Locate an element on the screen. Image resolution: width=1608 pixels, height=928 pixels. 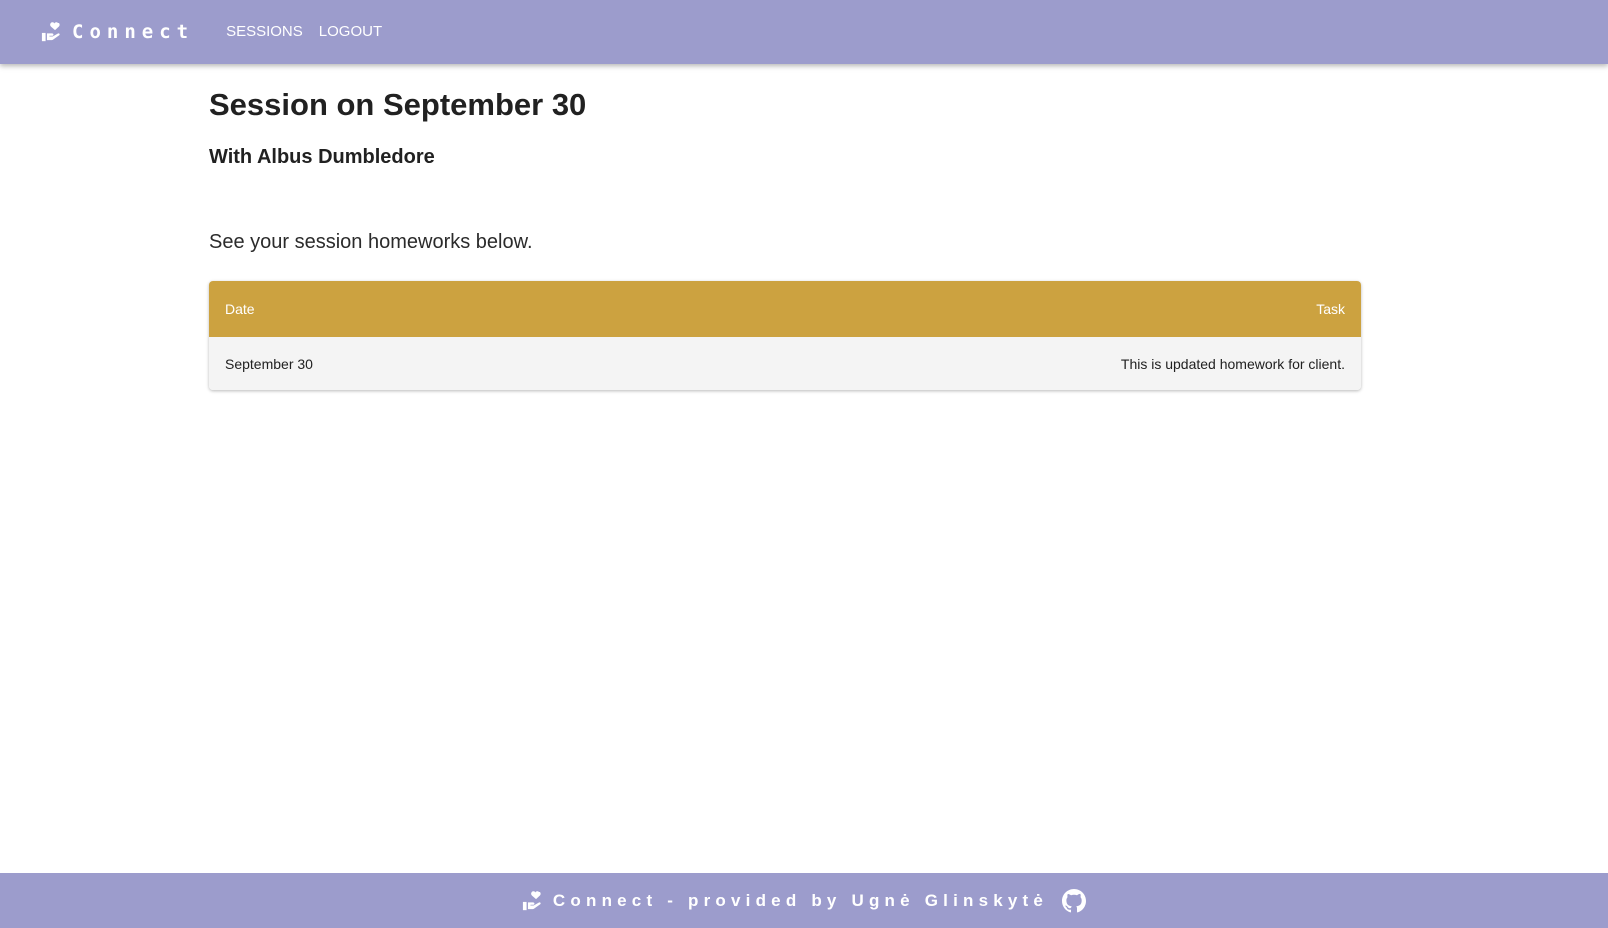
github-icon is located at coordinates (1074, 900).